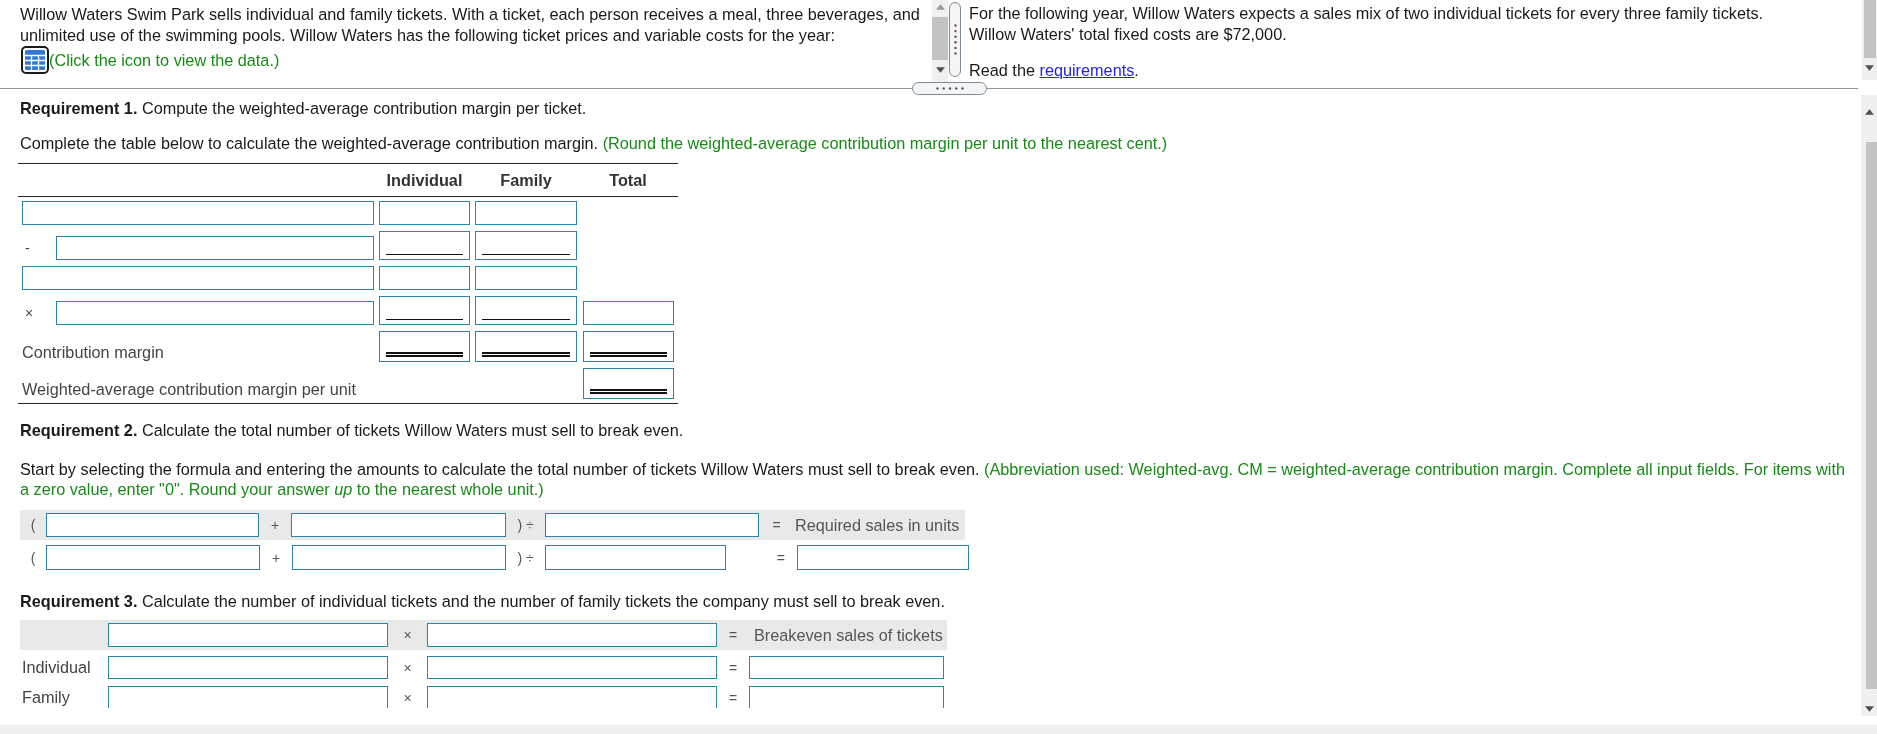 The height and width of the screenshot is (734, 1877). Describe the element at coordinates (526, 180) in the screenshot. I see `column-header: Family` at that location.